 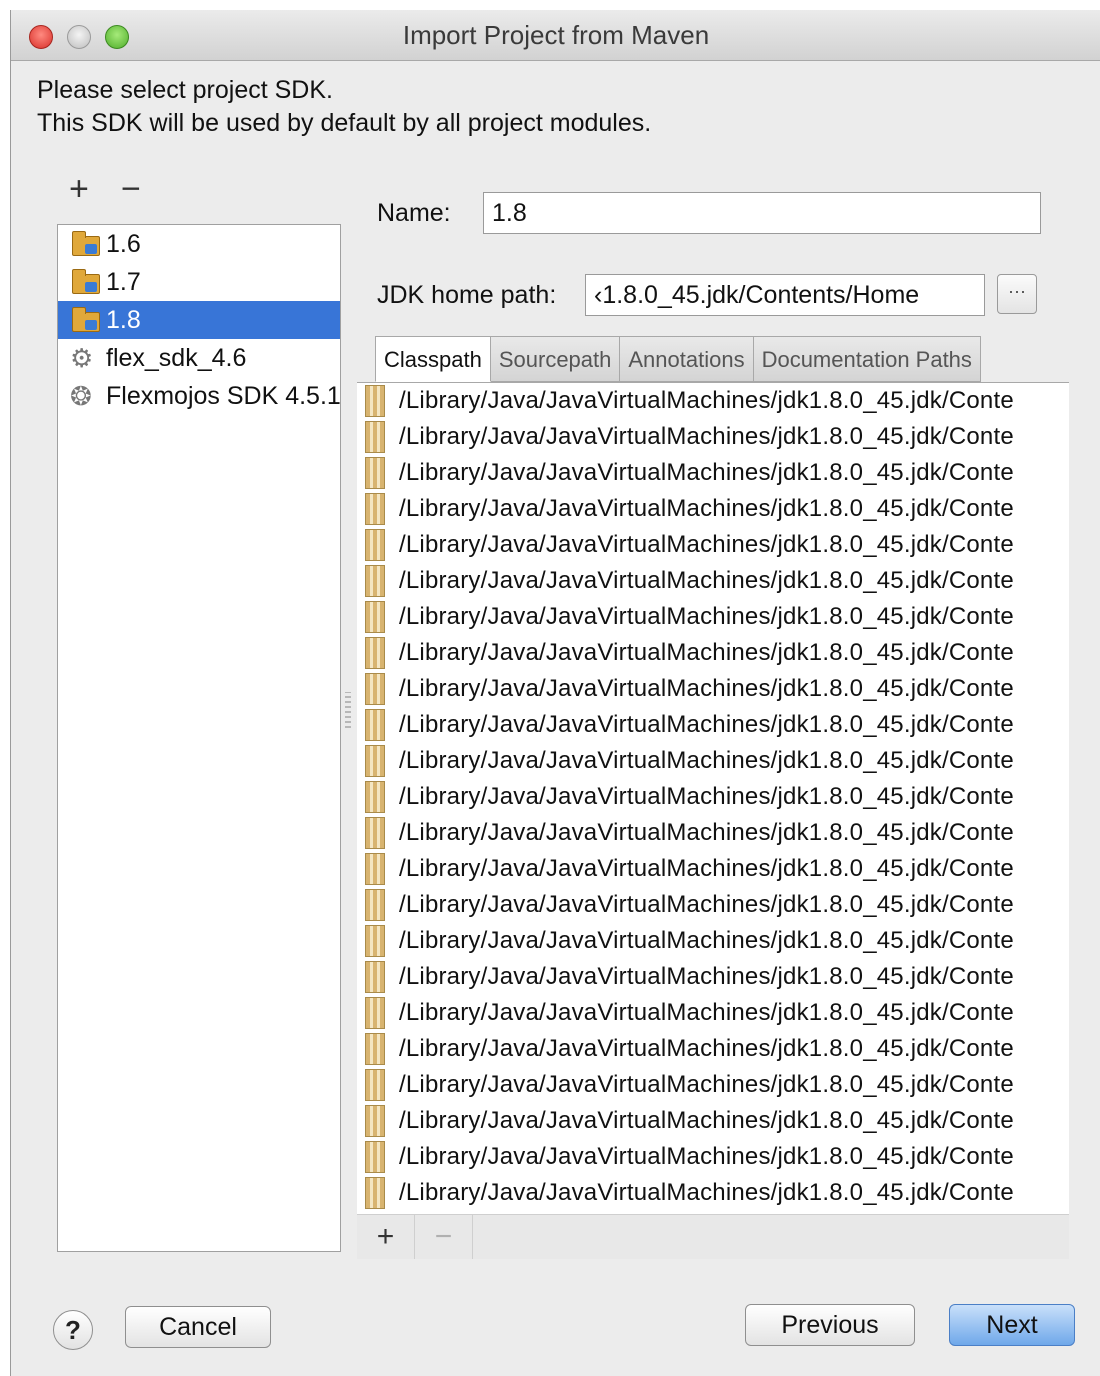 What do you see at coordinates (444, 1237) in the screenshot?
I see `remove-classpath-entry-button: −` at bounding box center [444, 1237].